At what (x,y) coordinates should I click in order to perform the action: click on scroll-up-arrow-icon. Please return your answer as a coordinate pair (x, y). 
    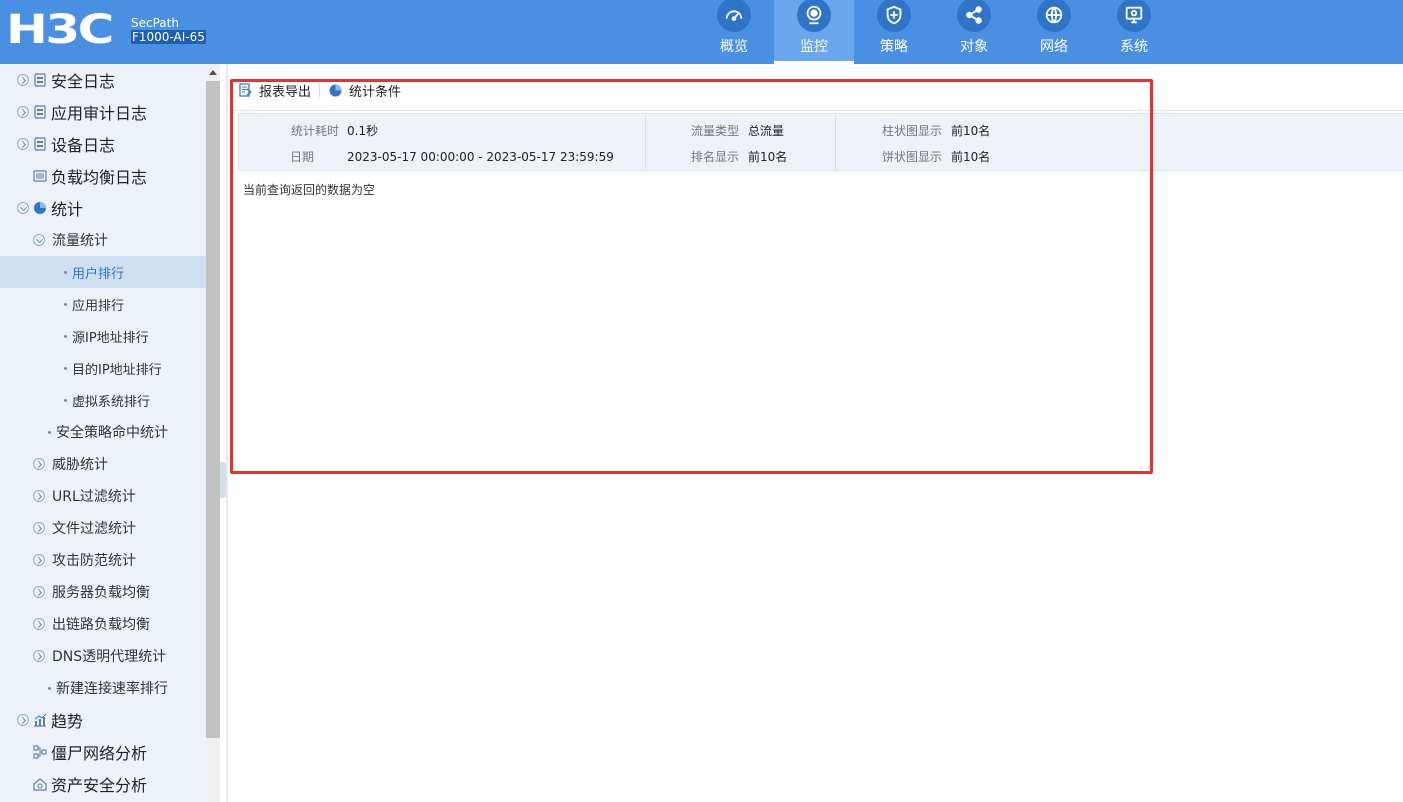
    Looking at the image, I should click on (213, 72).